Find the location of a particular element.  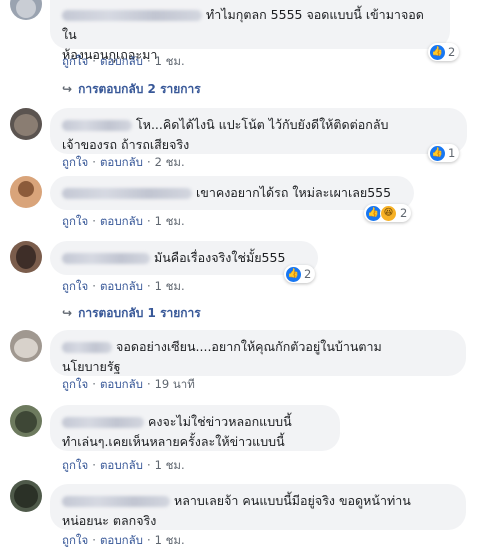

comment-bubble: เขาคงอยากได้รถ ใหม่ละเผาเลย555 is located at coordinates (232, 193).